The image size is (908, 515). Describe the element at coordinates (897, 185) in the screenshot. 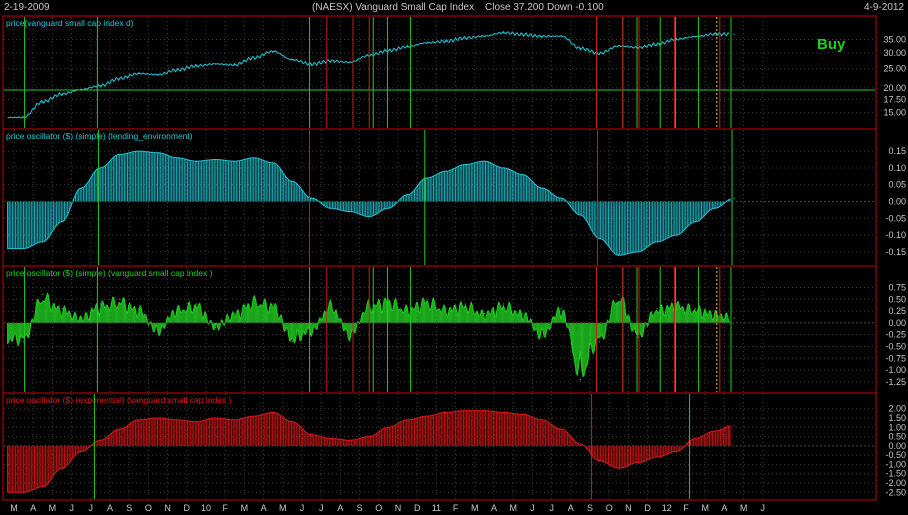

I see `lending-pane-tick-label: 0.05` at that location.